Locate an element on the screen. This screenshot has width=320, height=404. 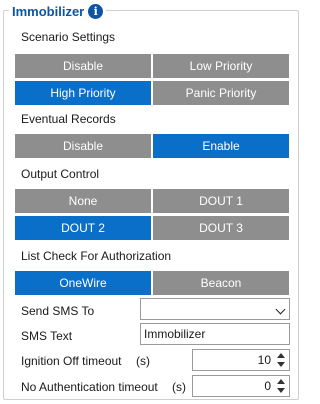
no-auth-timeout-unit: (s) is located at coordinates (179, 387).